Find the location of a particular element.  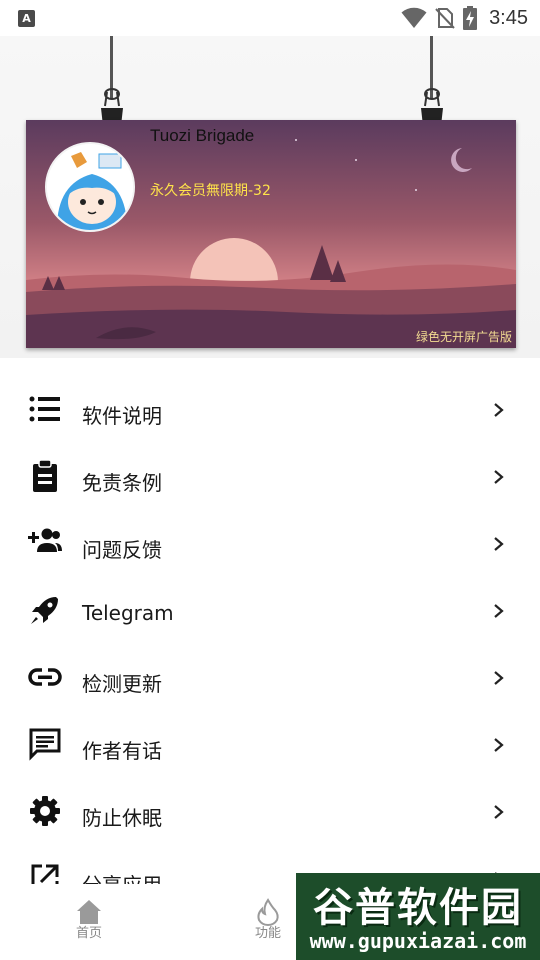

list-icon is located at coordinates (44, 409).